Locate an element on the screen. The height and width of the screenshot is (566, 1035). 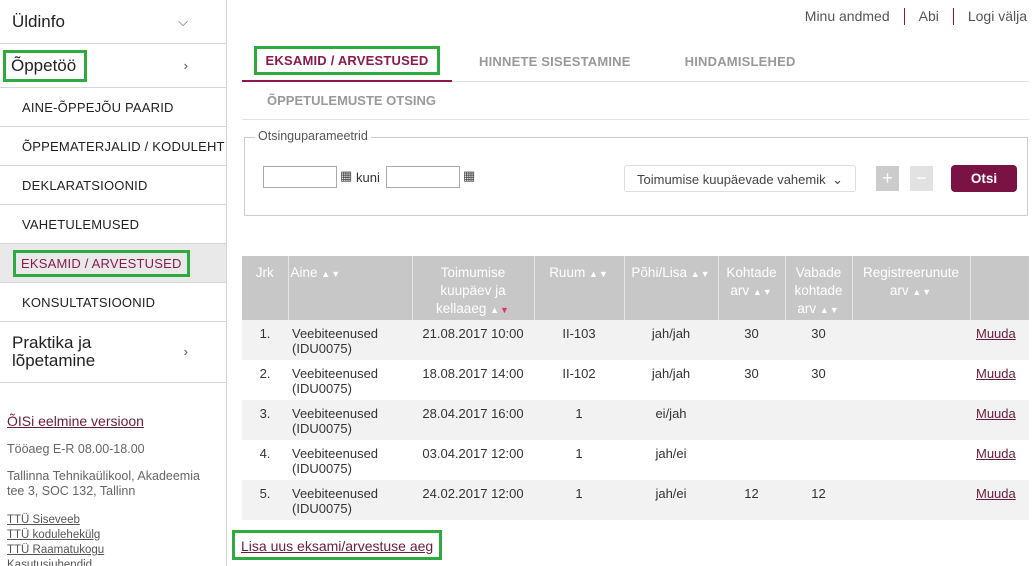
cell-pohi-lisa: jah/ei is located at coordinates (671, 500).